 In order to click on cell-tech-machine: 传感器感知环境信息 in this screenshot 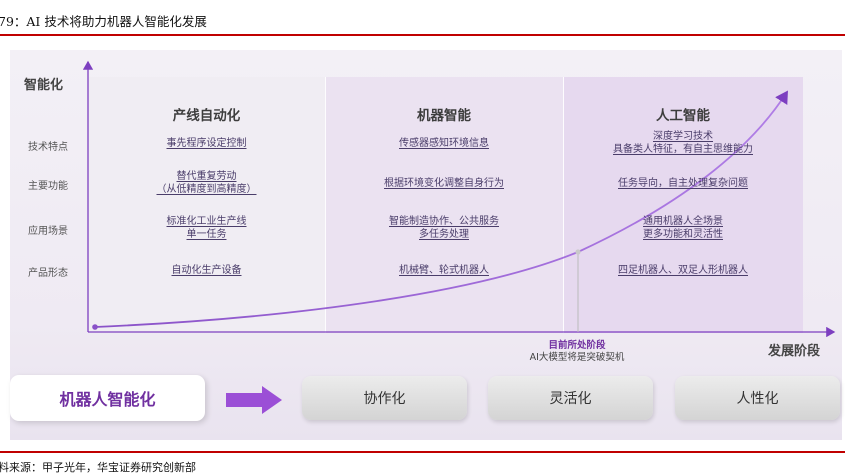, I will do `click(444, 143)`.